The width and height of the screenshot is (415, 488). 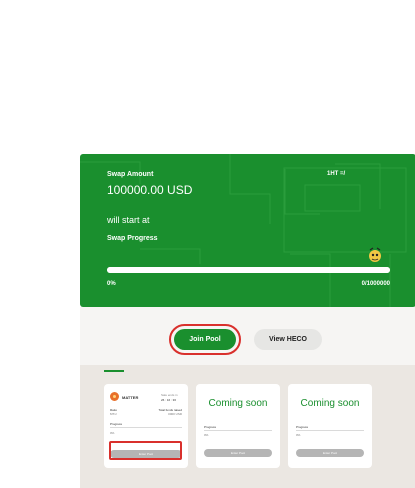 I want to click on action-row, so click(x=247, y=336).